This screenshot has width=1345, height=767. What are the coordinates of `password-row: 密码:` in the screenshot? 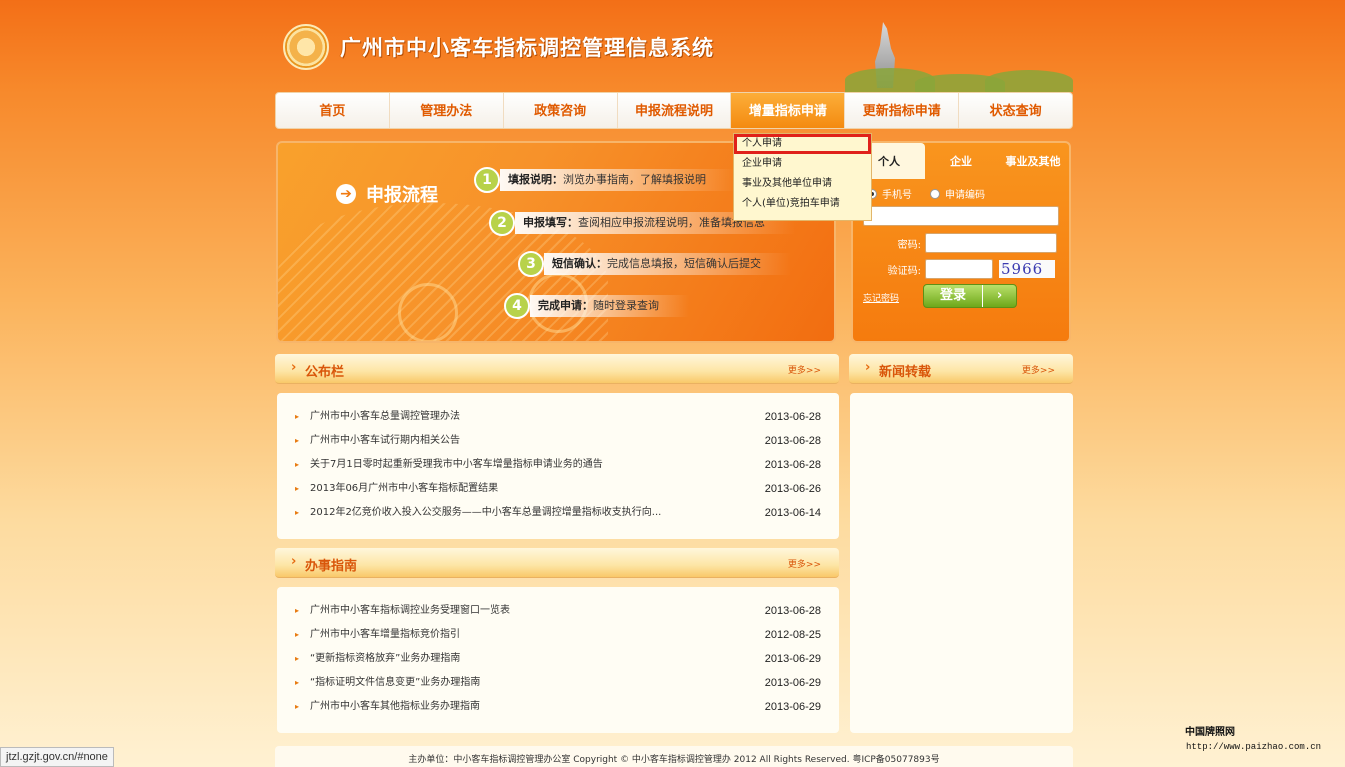 It's located at (961, 243).